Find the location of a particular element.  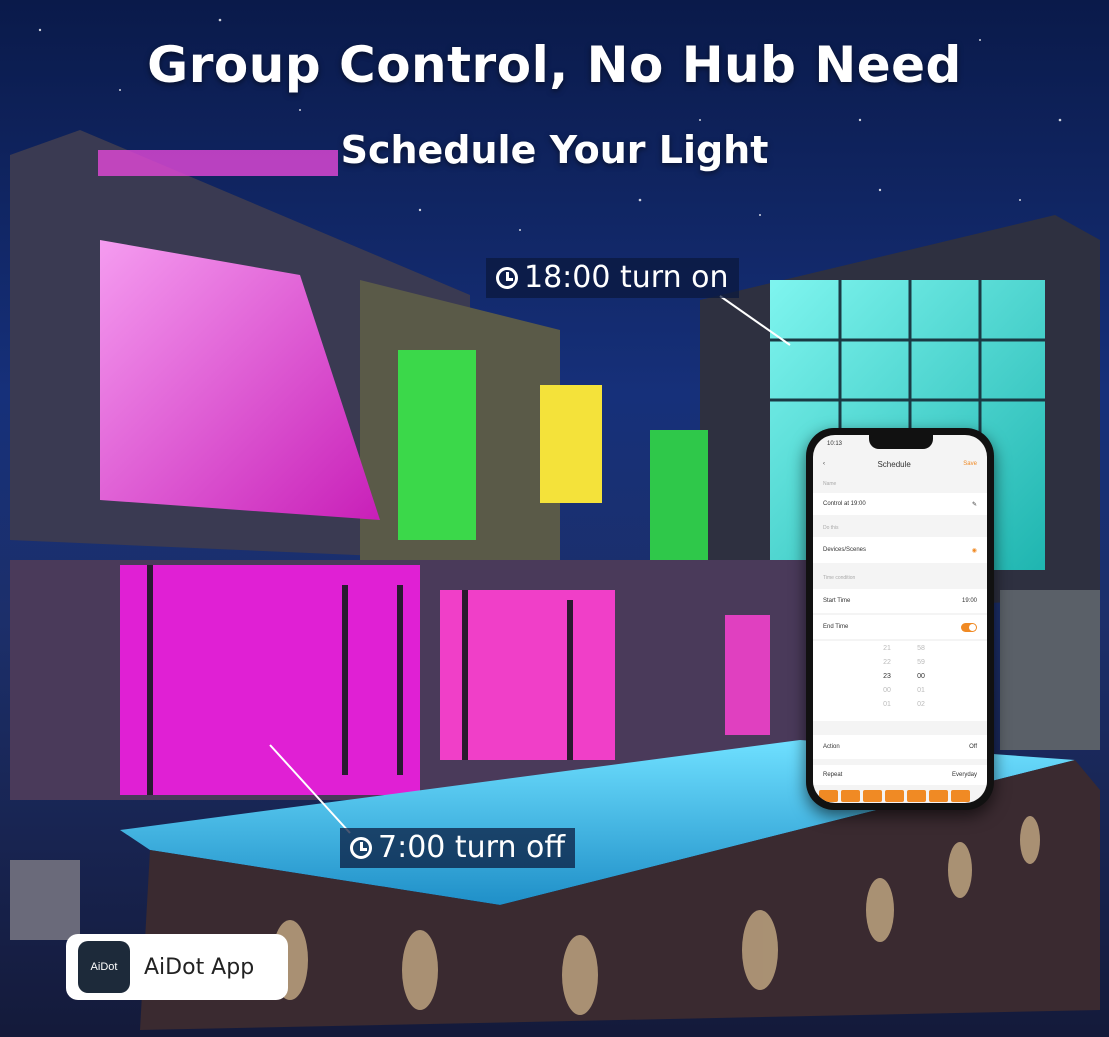

end-time-toggle is located at coordinates (969, 627).